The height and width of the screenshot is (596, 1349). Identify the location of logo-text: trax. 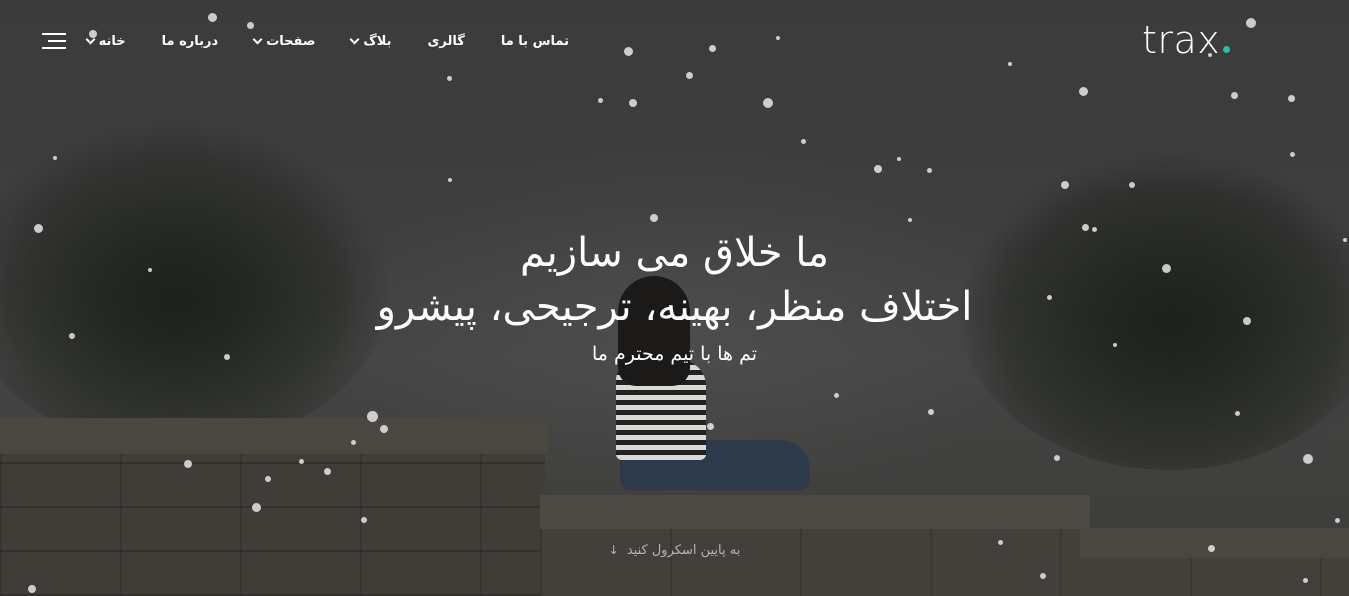
(1181, 40).